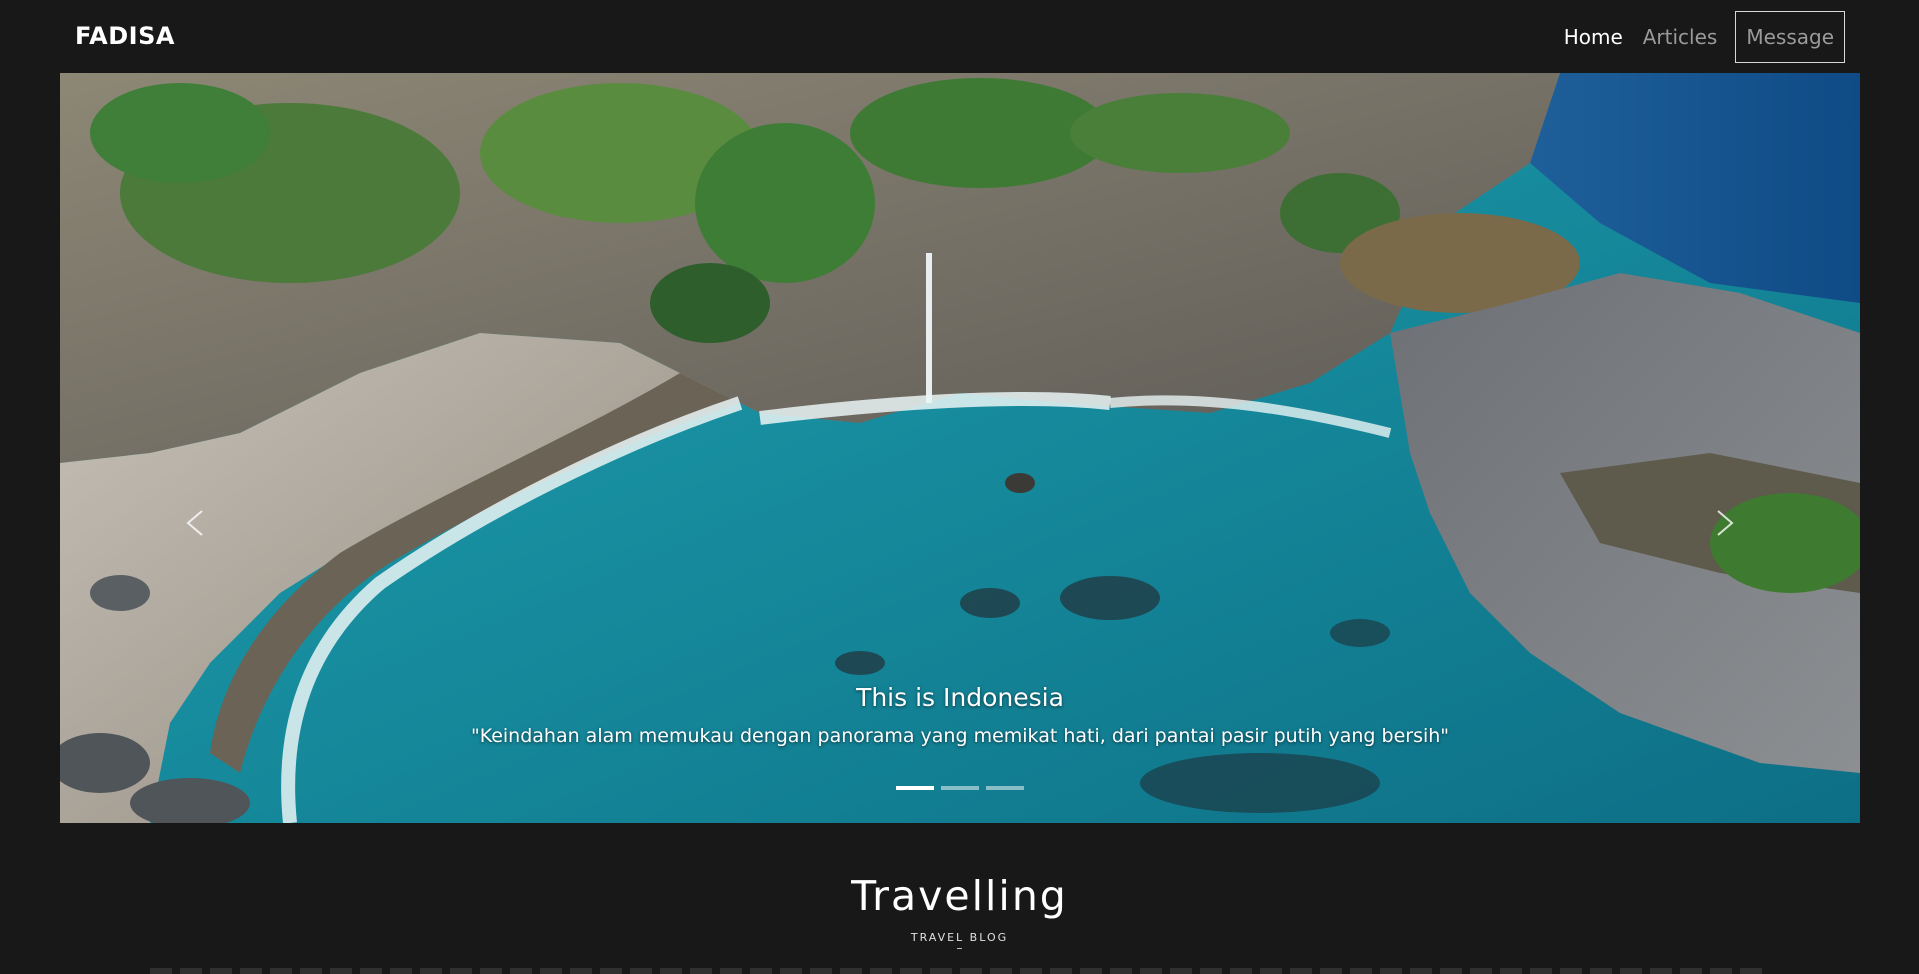 The width and height of the screenshot is (1919, 974). I want to click on chevron-left-icon, so click(194, 523).